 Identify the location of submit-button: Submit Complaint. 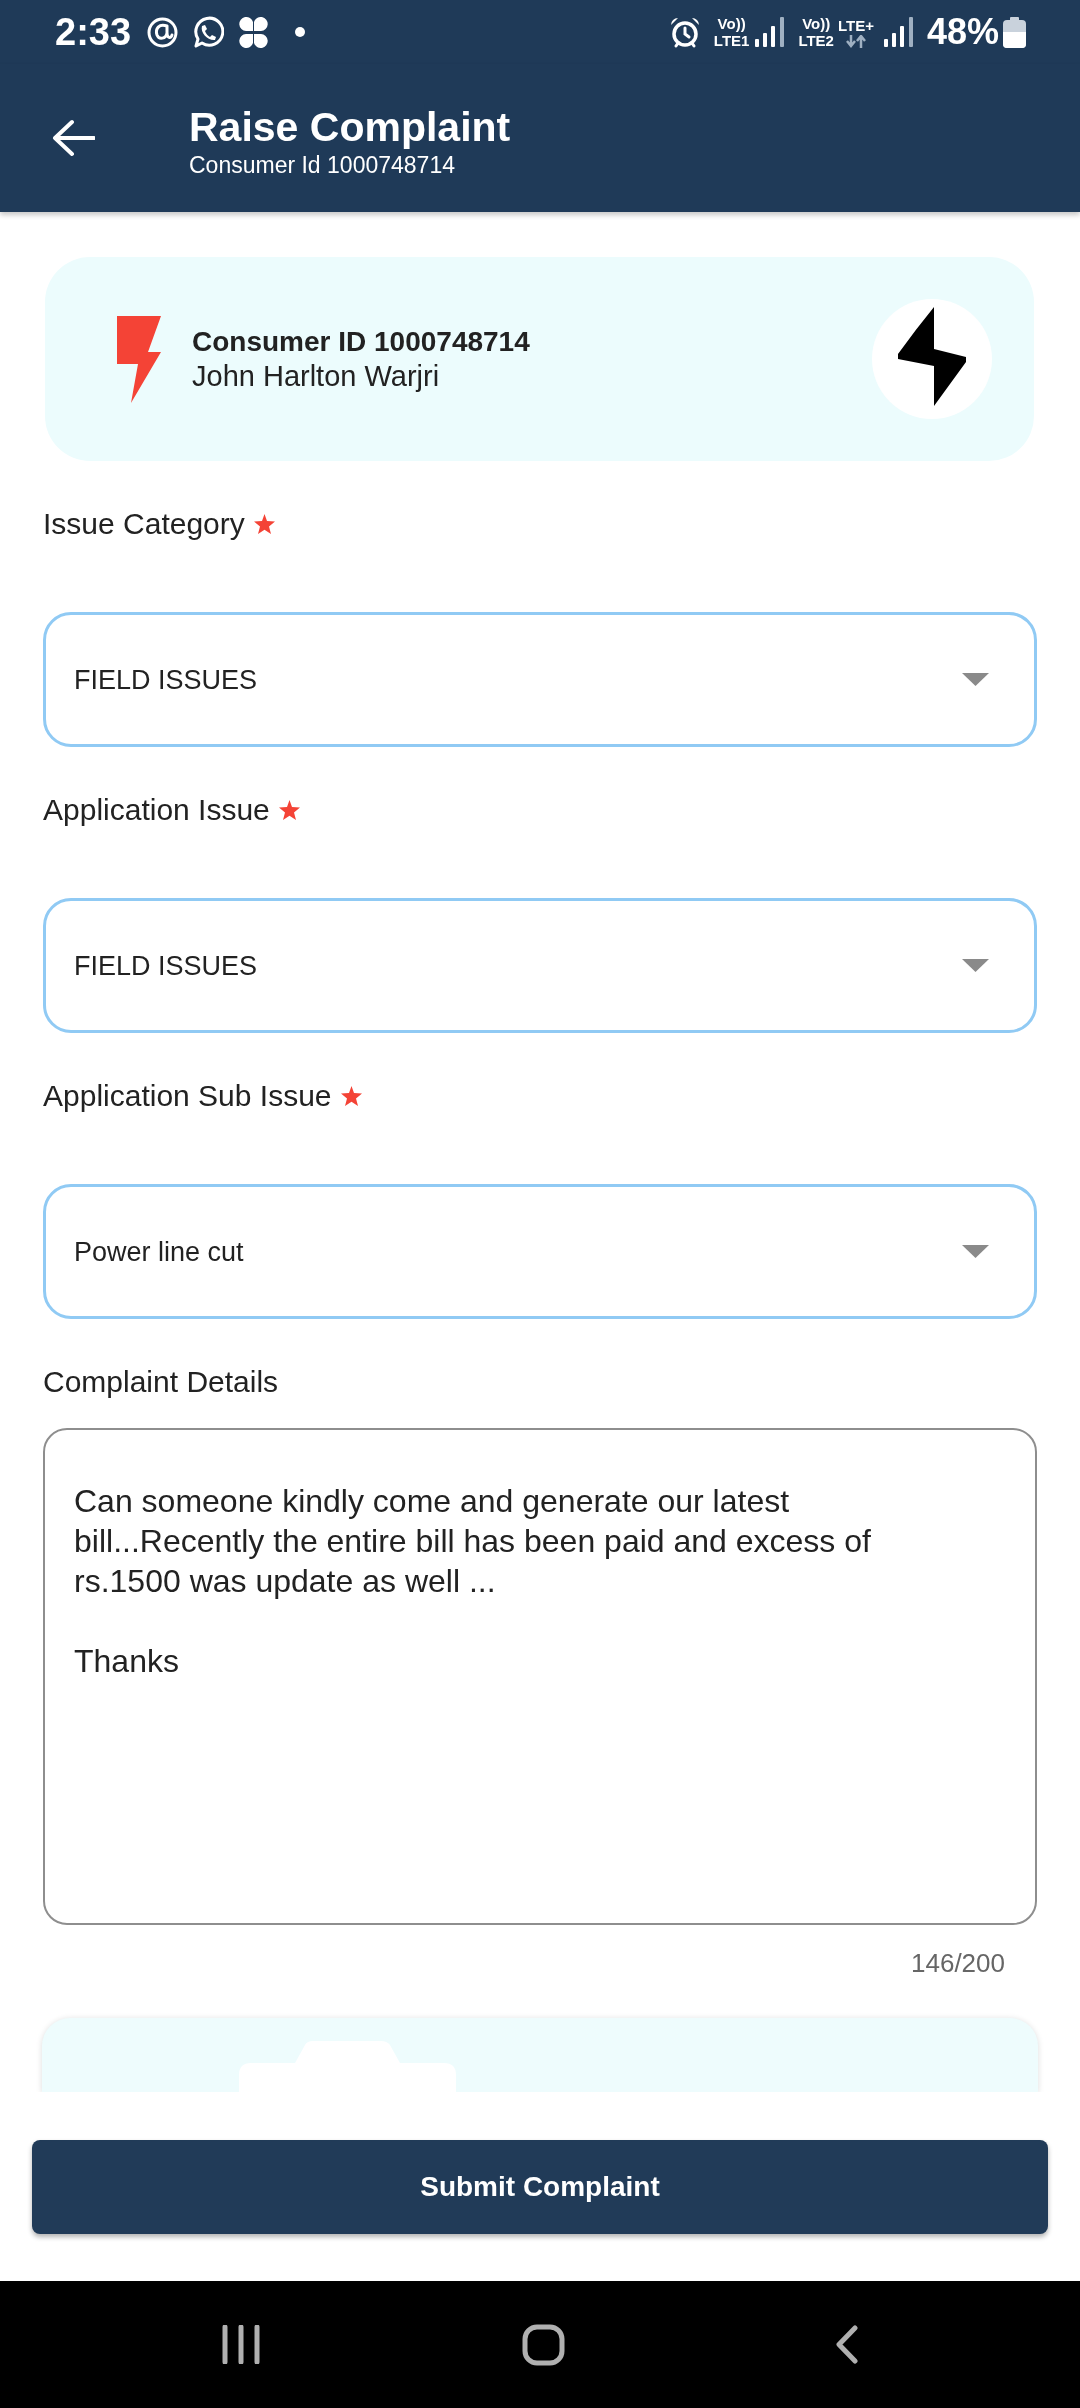
(540, 2187).